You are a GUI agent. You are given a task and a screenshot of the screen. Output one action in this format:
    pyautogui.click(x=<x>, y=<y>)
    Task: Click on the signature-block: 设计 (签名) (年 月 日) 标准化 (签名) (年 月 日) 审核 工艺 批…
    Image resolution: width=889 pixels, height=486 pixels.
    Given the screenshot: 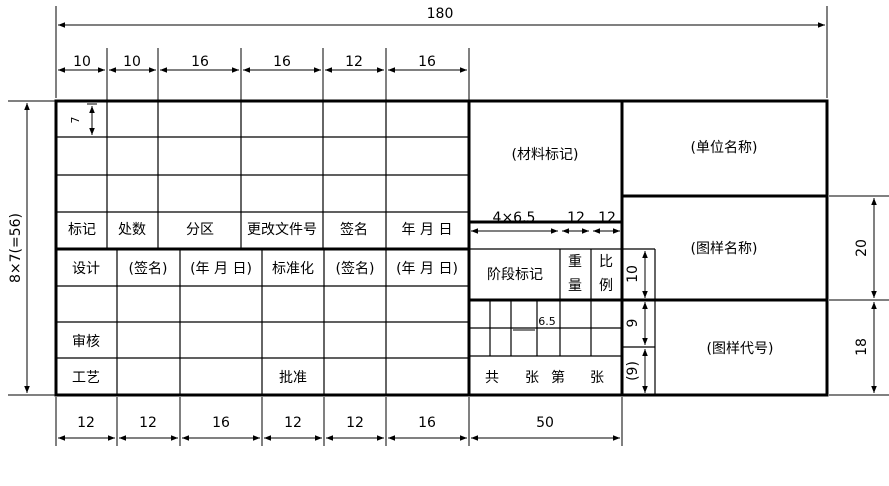 What is the action you would take?
    pyautogui.click(x=265, y=323)
    